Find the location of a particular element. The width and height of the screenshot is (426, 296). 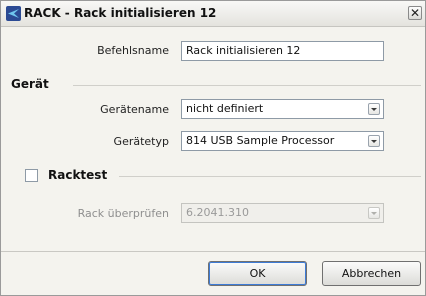

close-button: ✕ is located at coordinates (415, 13).